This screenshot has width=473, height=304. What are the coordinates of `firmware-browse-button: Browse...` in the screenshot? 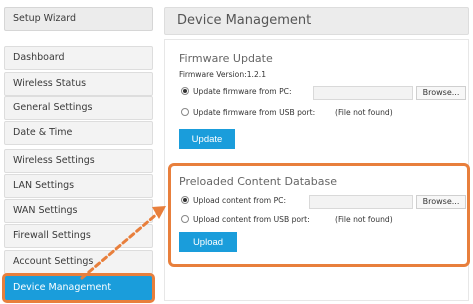 It's located at (441, 93).